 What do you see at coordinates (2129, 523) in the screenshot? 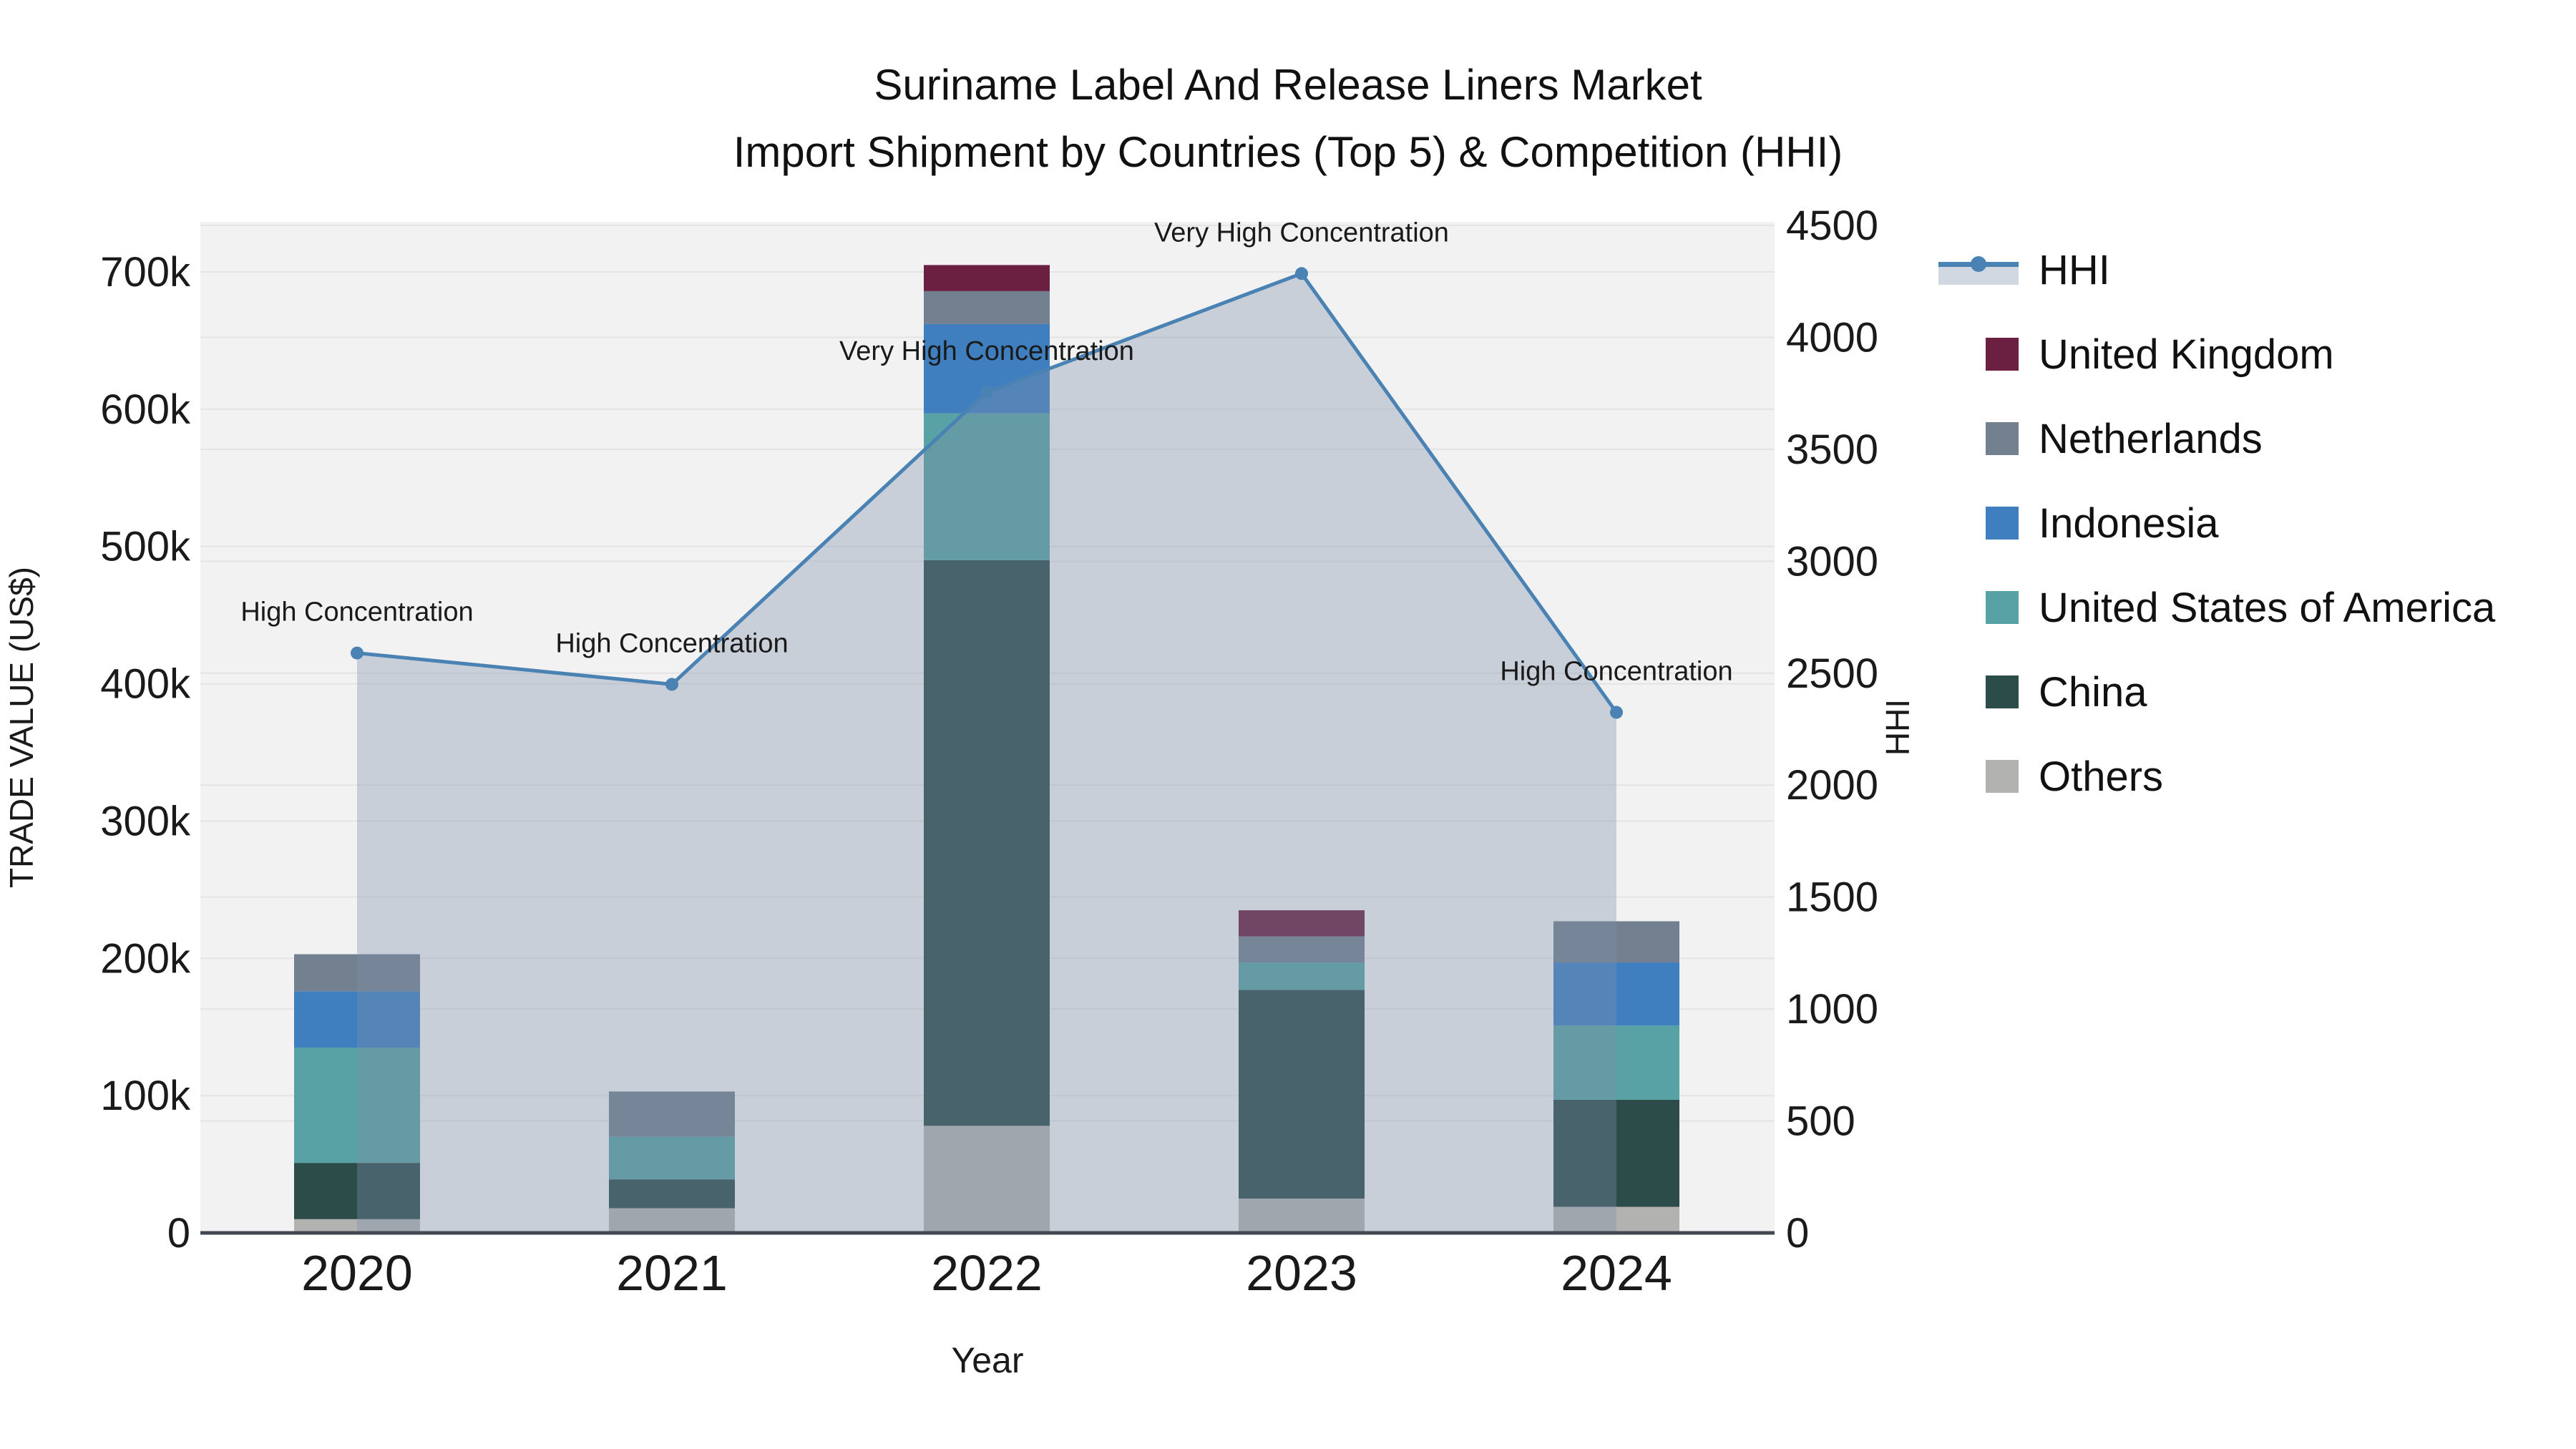
I see `legend-label-indonesia: Indonesia` at bounding box center [2129, 523].